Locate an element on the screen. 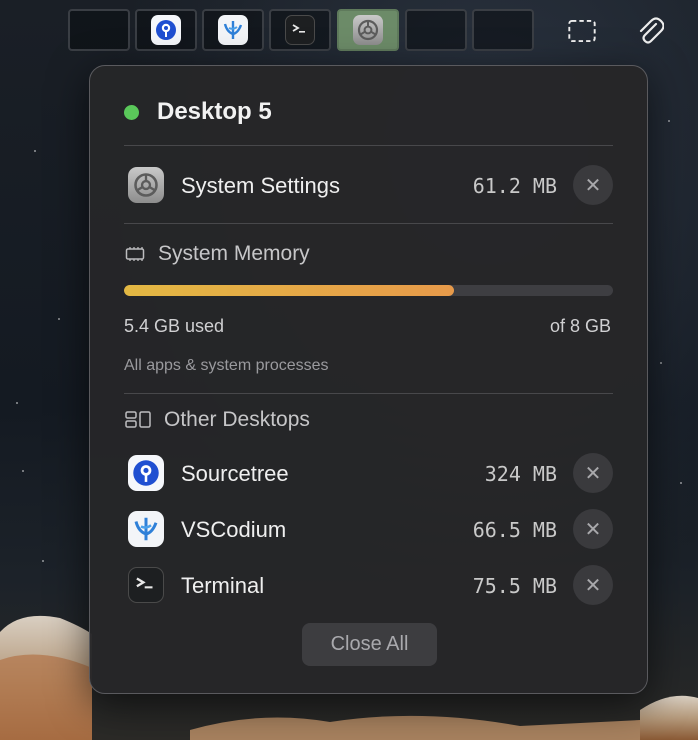 This screenshot has width=698, height=740. app-row-vscodium: VSCodium 66.5 MB ✕ is located at coordinates (368, 529).